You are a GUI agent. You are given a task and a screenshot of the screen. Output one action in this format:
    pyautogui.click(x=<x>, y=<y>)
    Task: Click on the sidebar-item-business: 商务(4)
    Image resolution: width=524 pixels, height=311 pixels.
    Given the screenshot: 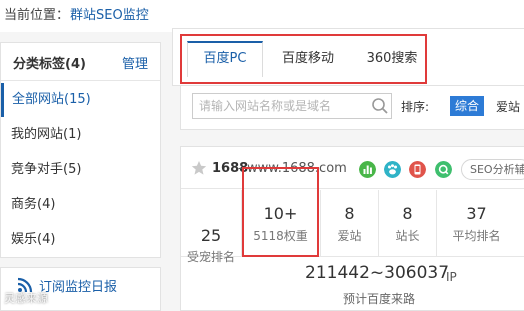 What is the action you would take?
    pyautogui.click(x=80, y=205)
    